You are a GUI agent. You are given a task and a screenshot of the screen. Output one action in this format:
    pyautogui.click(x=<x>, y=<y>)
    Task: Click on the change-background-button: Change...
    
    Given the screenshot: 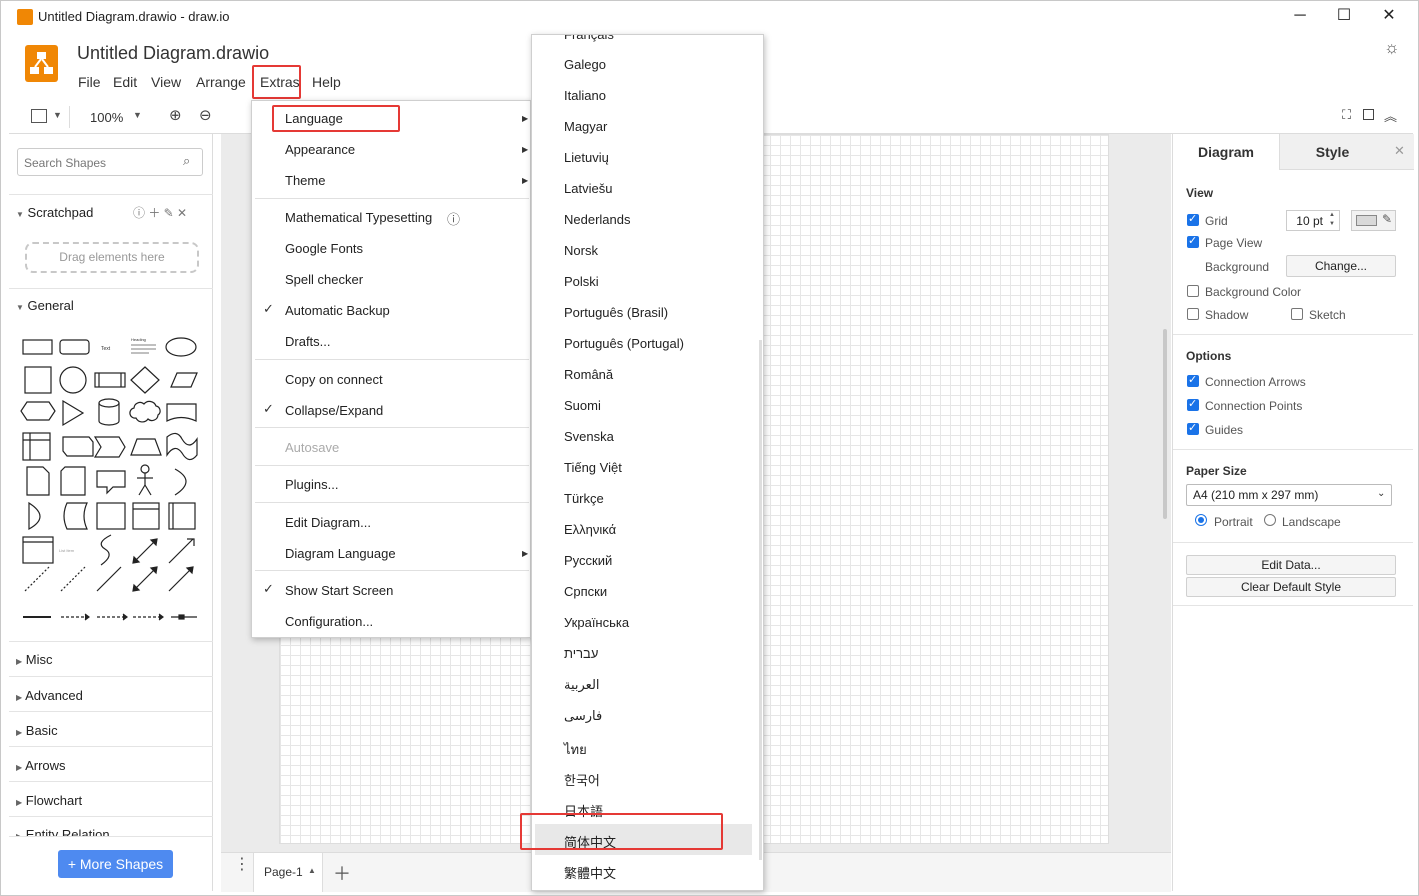 What is the action you would take?
    pyautogui.click(x=1341, y=266)
    